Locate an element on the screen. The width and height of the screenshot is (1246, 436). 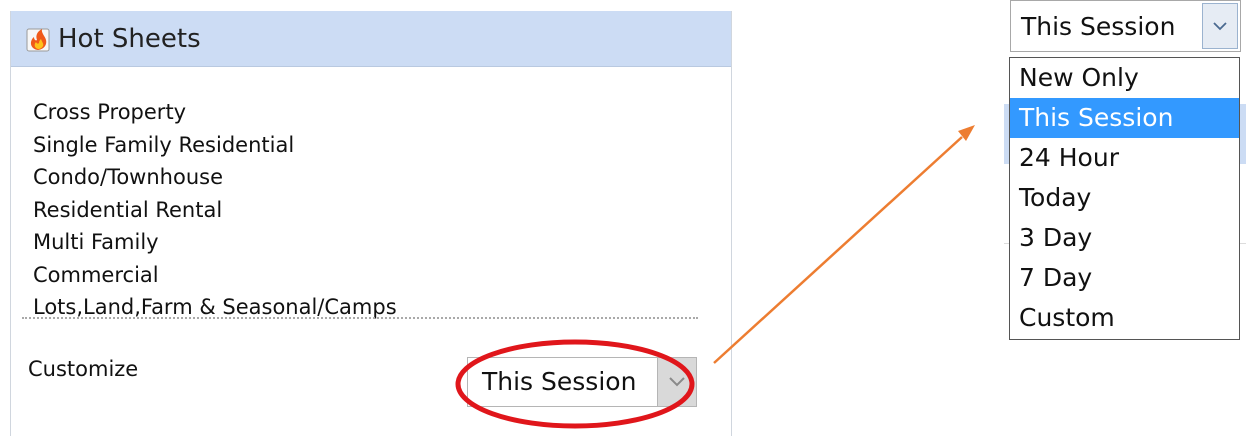
chevron-down-icon is located at coordinates (1220, 26).